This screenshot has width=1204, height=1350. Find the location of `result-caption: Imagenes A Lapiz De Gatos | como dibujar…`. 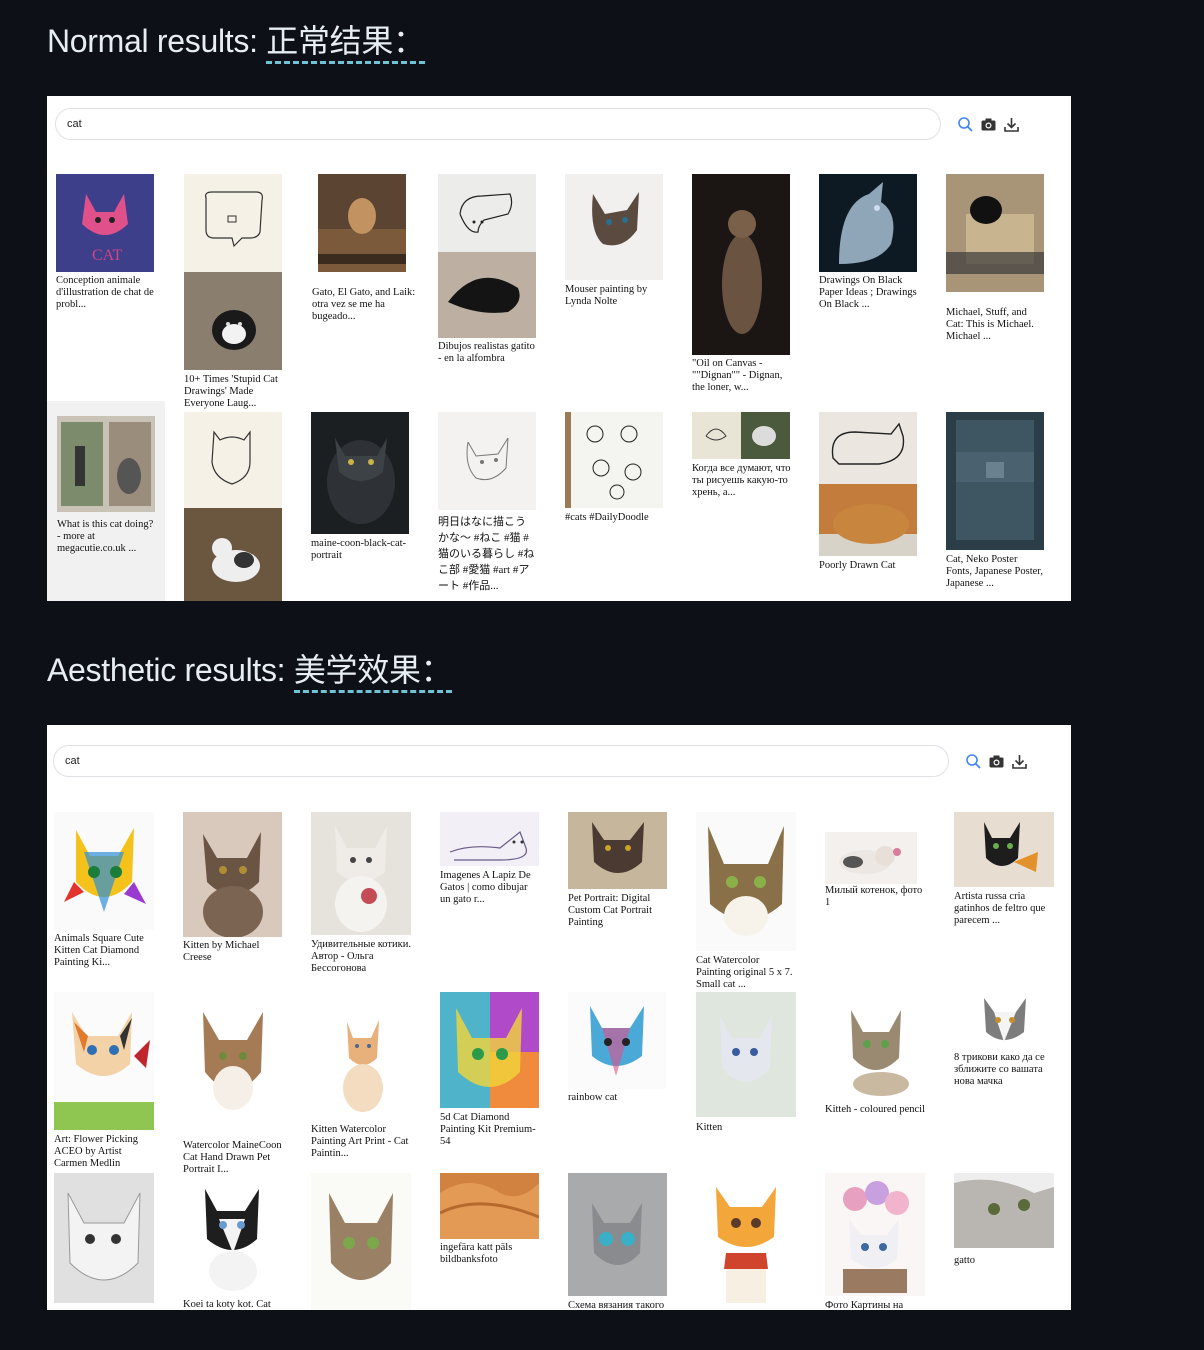

result-caption: Imagenes A Lapiz De Gatos | como dibujar… is located at coordinates (485, 887).